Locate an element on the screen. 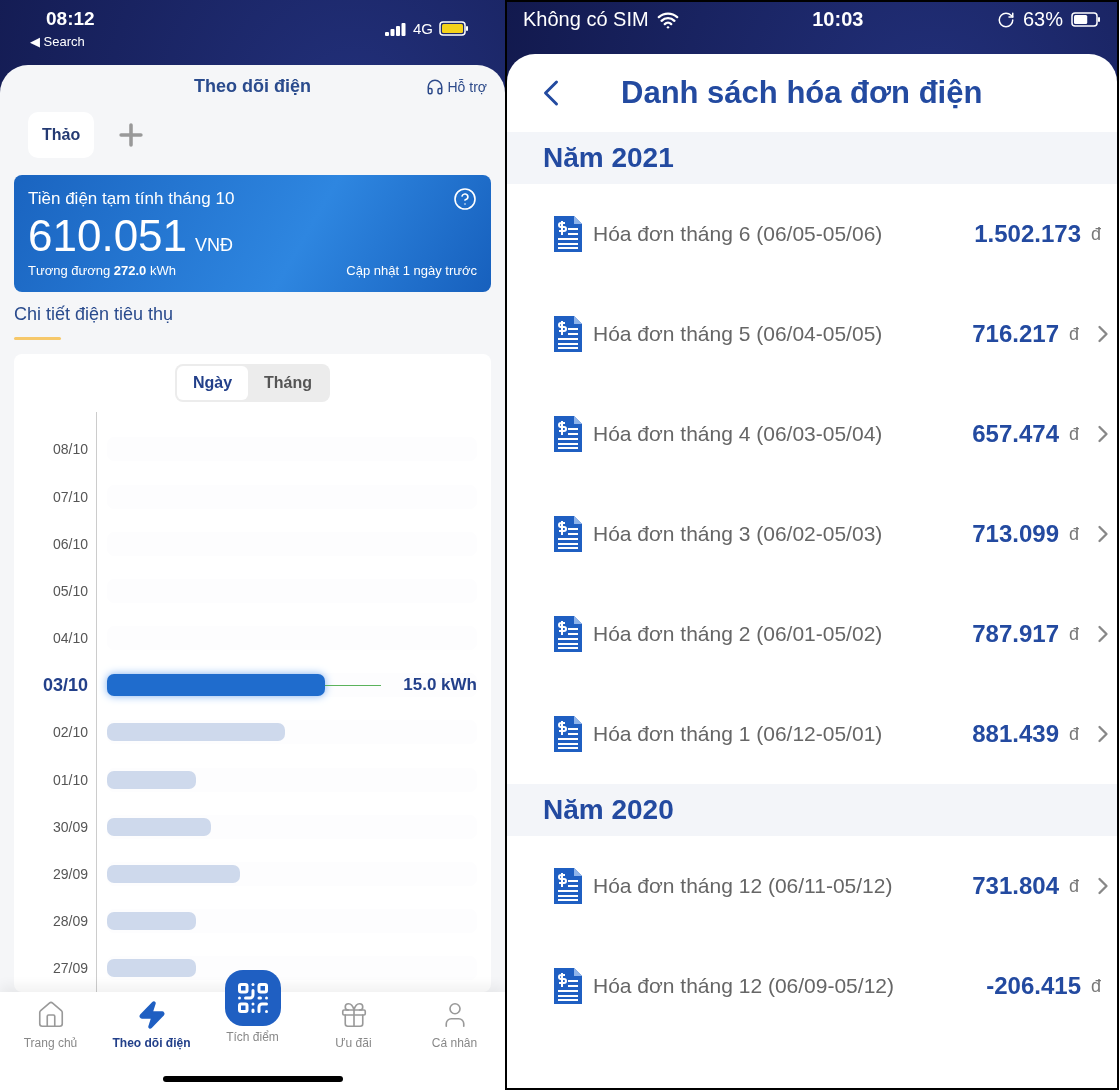 Image resolution: width=1119 pixels, height=1090 pixels. headset-icon is located at coordinates (435, 86).